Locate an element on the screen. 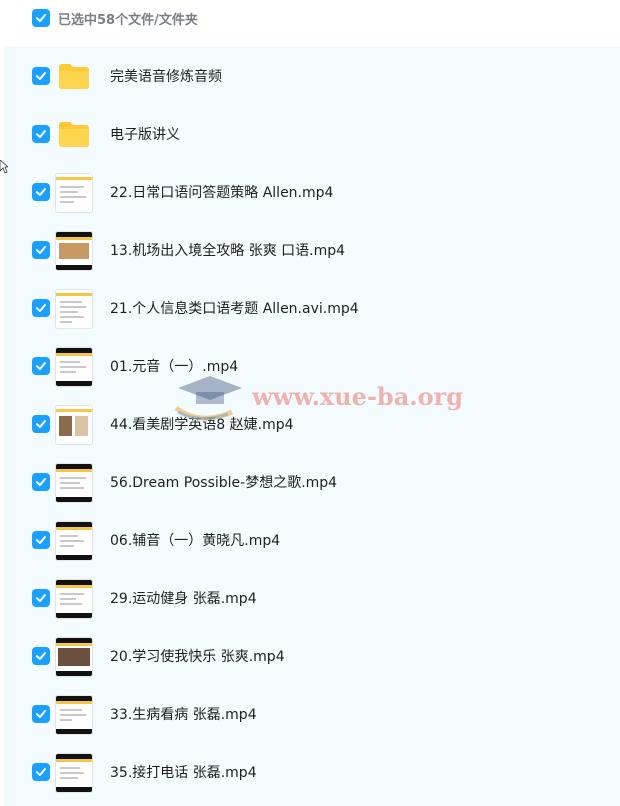 Image resolution: width=620 pixels, height=806 pixels. file-row: 29.运动健身 张磊.mp4 is located at coordinates (312, 598).